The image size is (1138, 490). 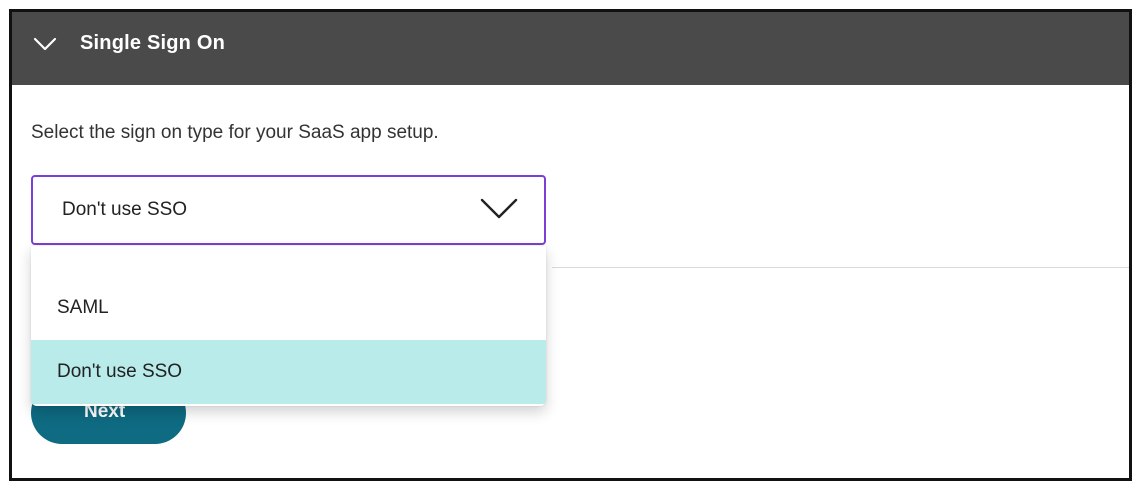 I want to click on select-value: Don't use SSO, so click(x=125, y=209).